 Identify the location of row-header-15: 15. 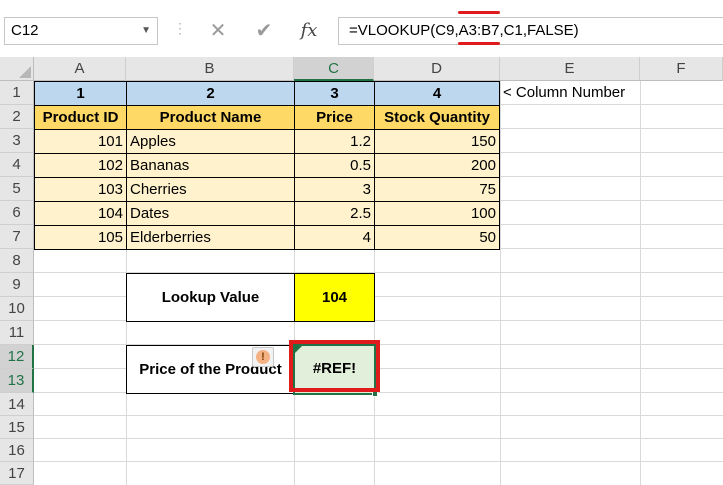
(17, 427).